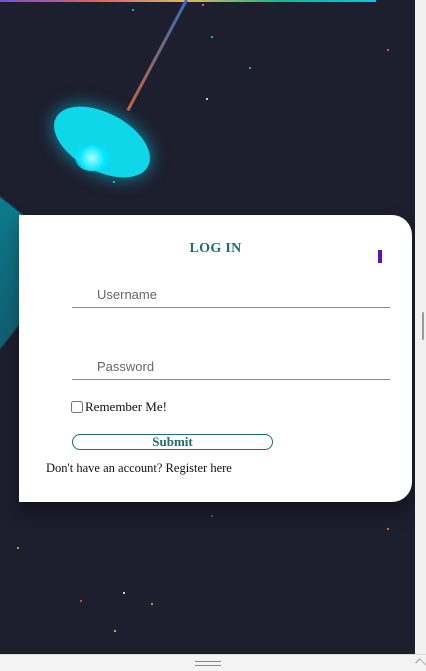  Describe the element at coordinates (423, 326) in the screenshot. I see `scrollbar-thumb` at that location.